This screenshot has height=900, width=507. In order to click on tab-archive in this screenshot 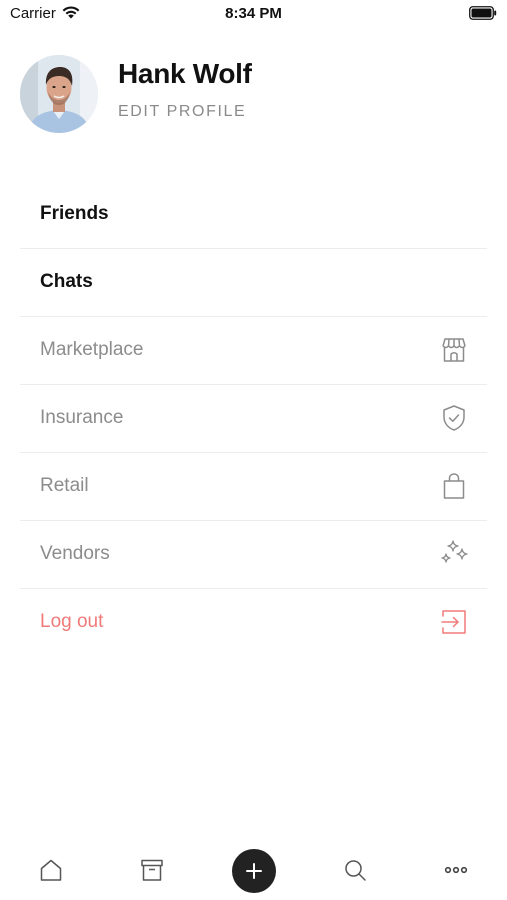, I will do `click(152, 870)`.